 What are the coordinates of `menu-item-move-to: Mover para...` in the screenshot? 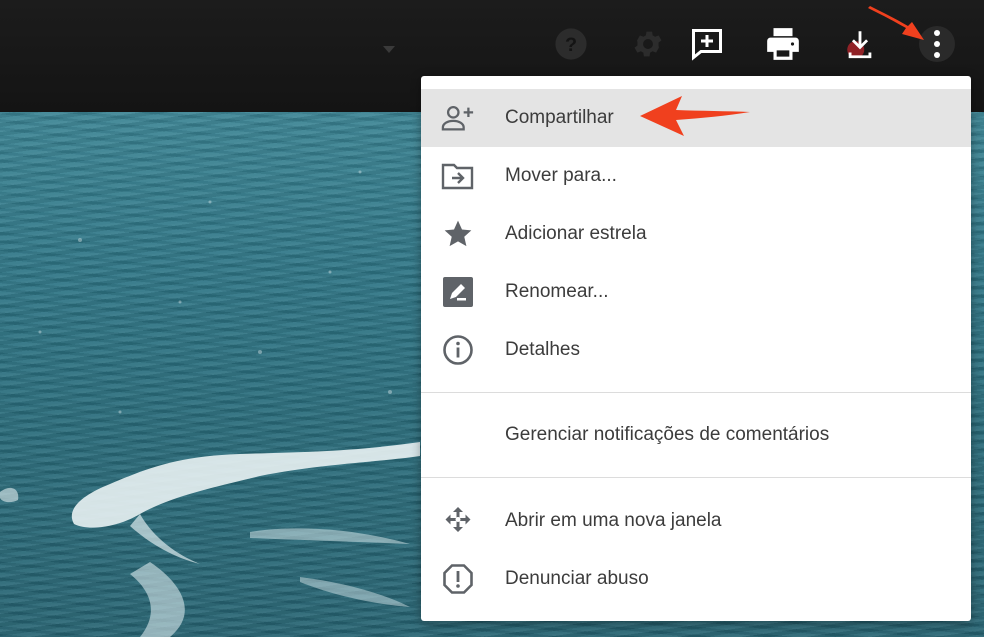 It's located at (696, 176).